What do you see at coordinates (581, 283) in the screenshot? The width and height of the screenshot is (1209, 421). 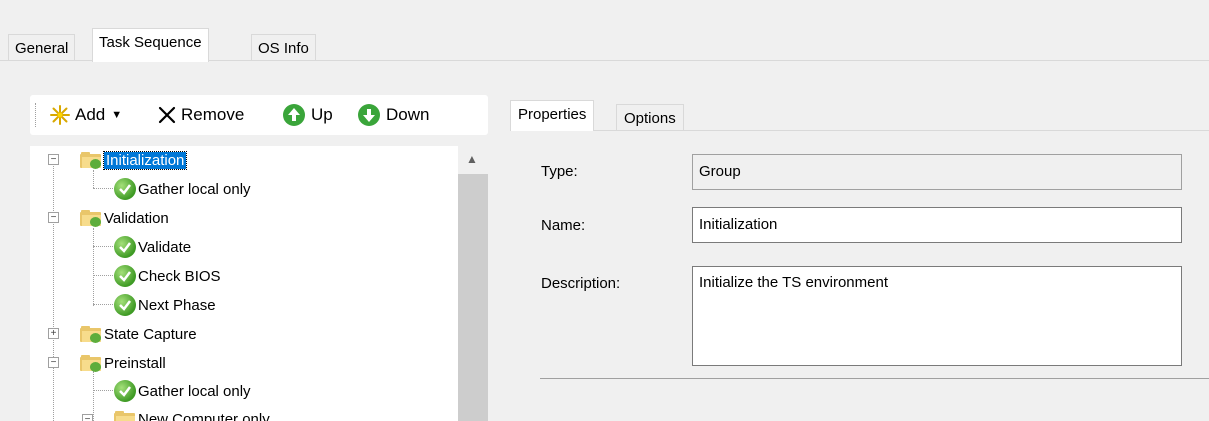 I see `description-label: Description:` at bounding box center [581, 283].